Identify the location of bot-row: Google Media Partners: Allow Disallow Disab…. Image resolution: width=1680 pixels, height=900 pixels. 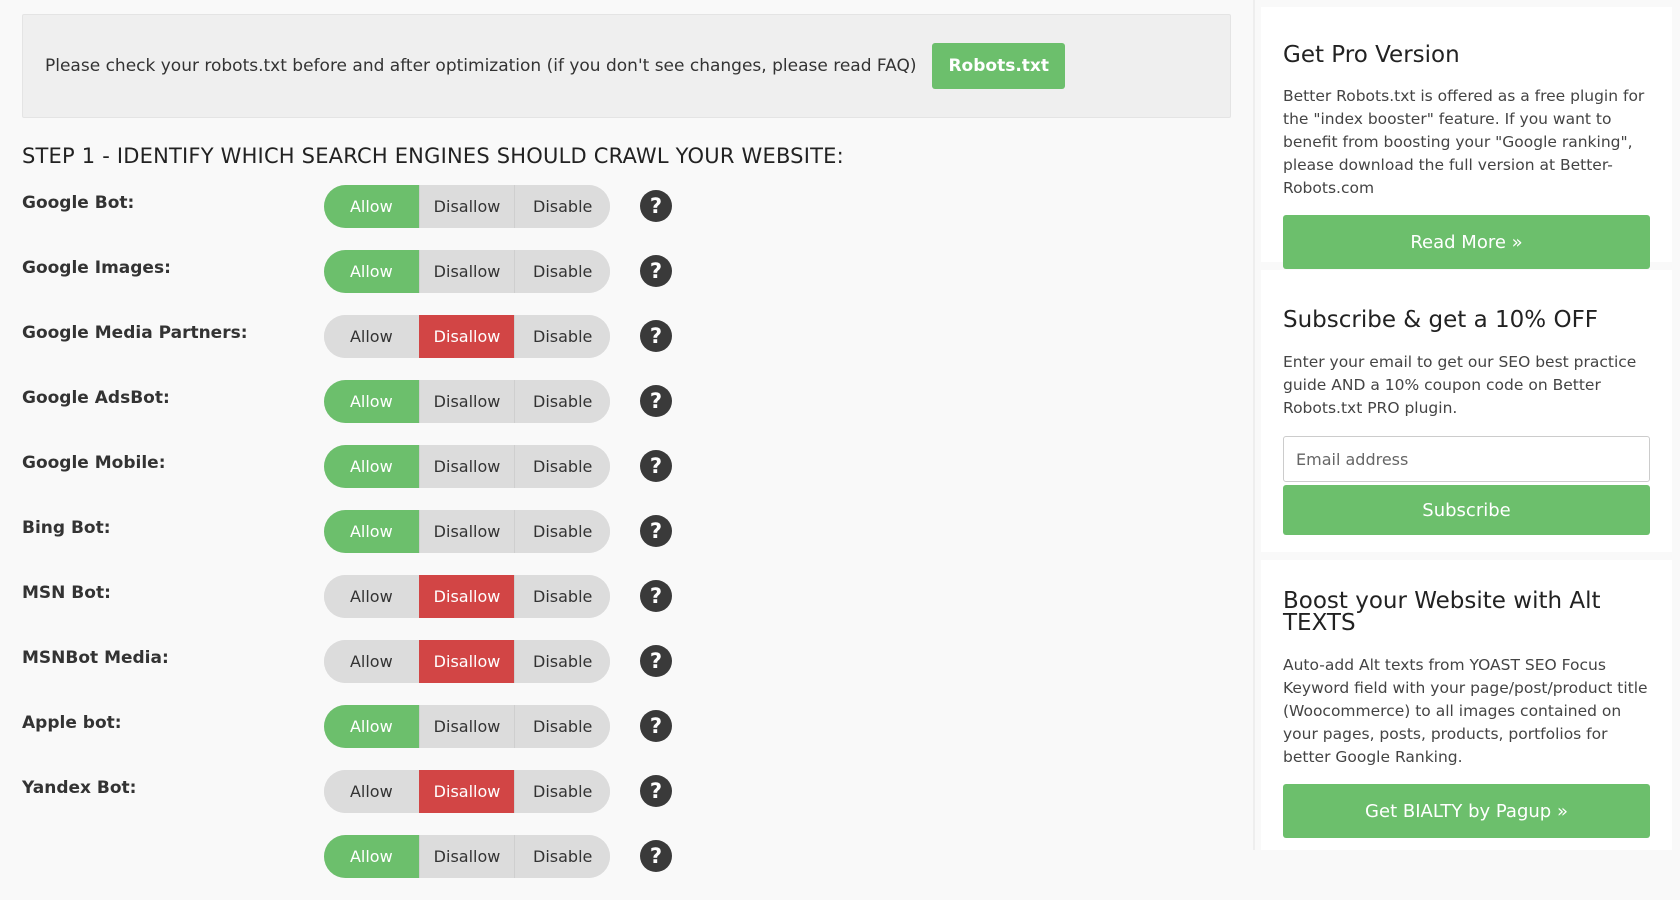
(626, 347).